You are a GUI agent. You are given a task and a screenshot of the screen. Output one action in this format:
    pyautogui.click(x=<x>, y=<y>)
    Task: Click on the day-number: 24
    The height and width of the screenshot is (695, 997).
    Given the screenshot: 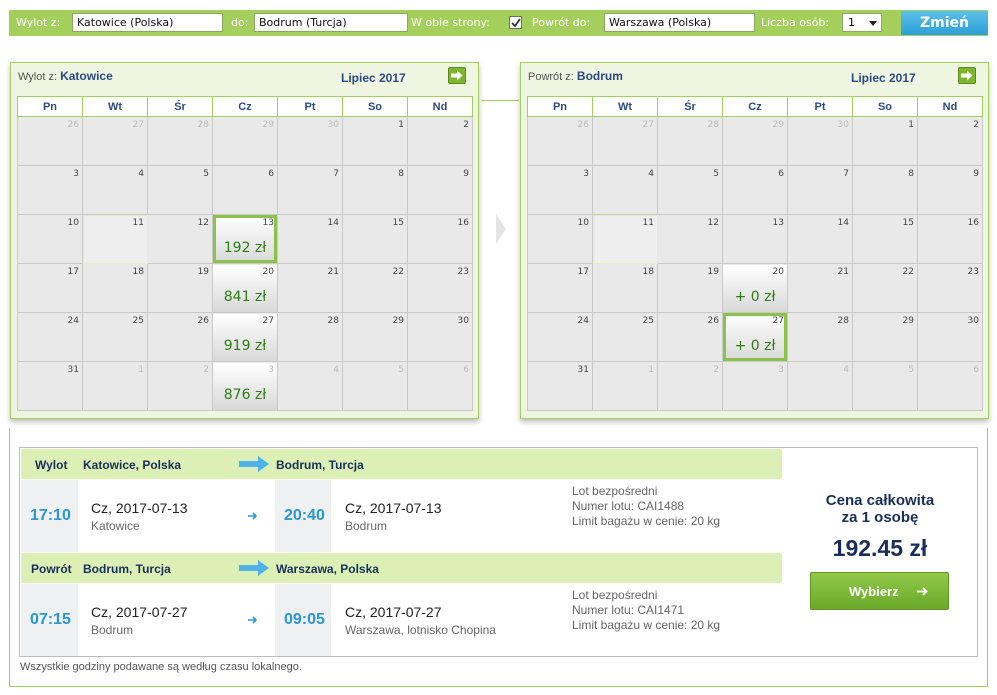 What is the action you would take?
    pyautogui.click(x=73, y=321)
    